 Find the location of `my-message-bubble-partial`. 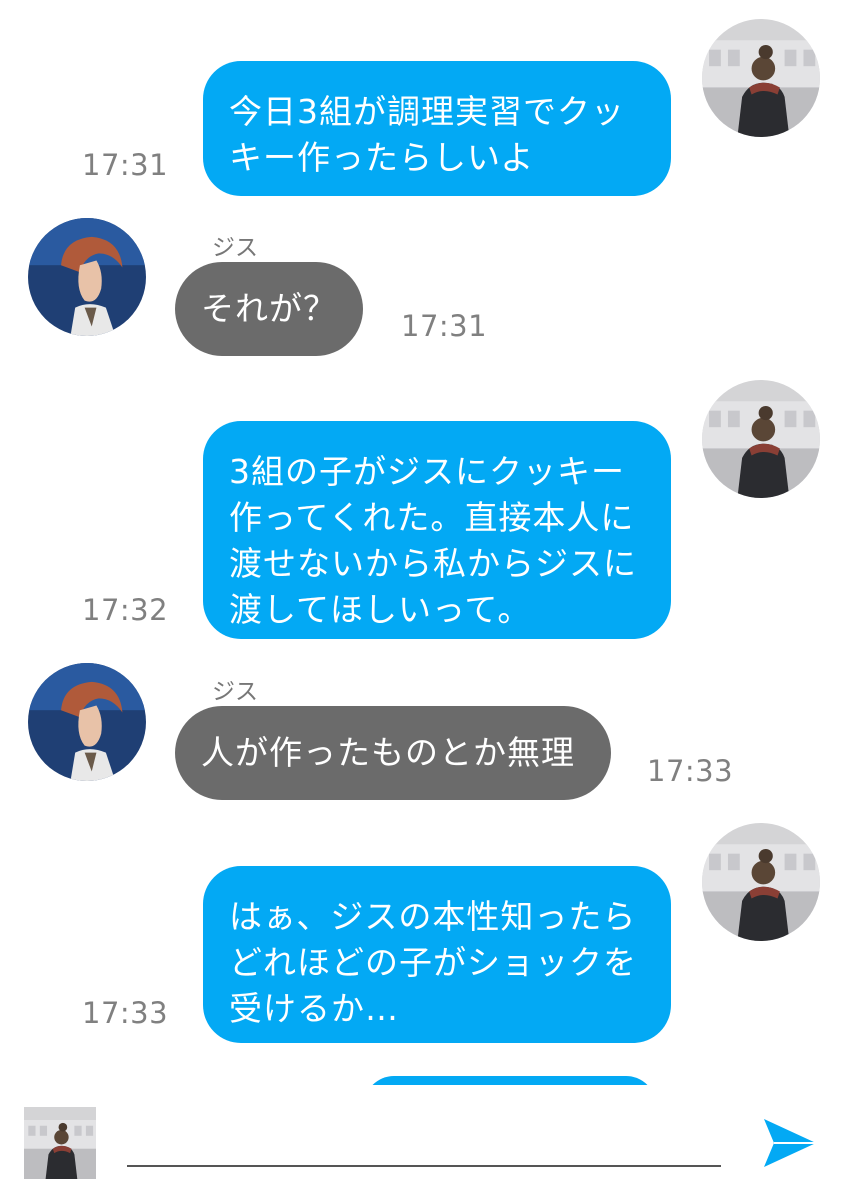

my-message-bubble-partial is located at coordinates (510, 1080).